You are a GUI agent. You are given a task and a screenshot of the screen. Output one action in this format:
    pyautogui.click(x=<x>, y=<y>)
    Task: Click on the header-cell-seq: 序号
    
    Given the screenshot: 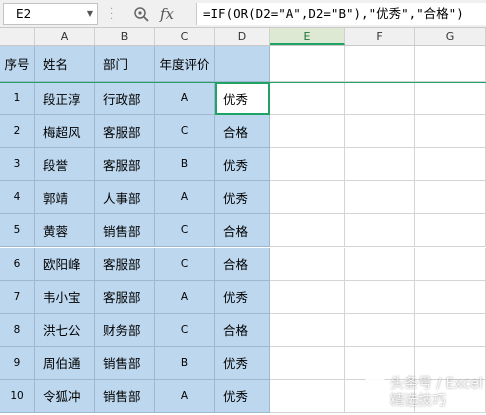 What is the action you would take?
    pyautogui.click(x=17, y=64)
    